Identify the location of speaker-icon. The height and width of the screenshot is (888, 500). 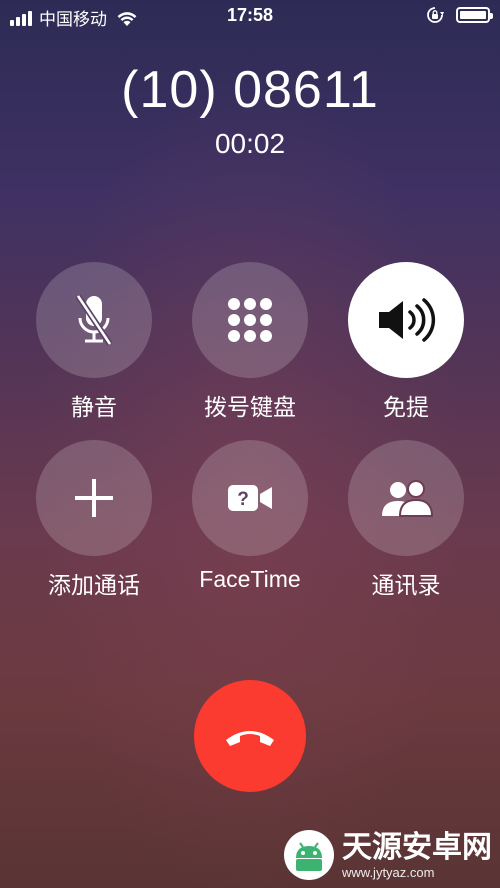
(407, 320).